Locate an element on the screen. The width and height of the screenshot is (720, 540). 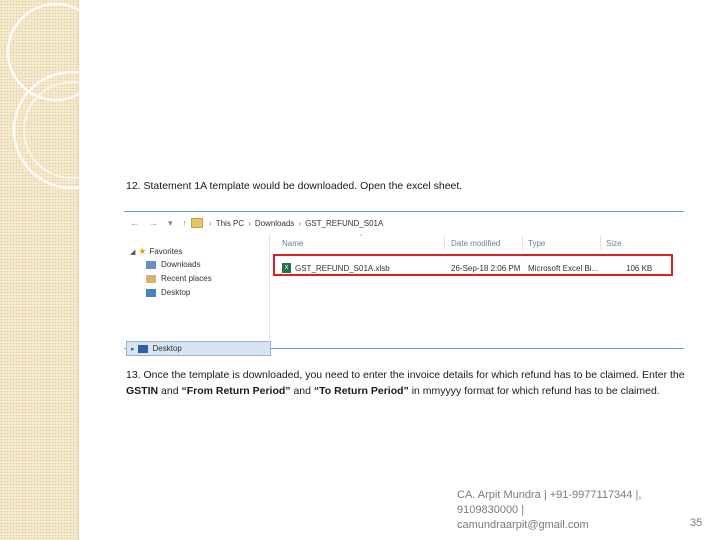
downloads-folder-icon is located at coordinates (151, 264).